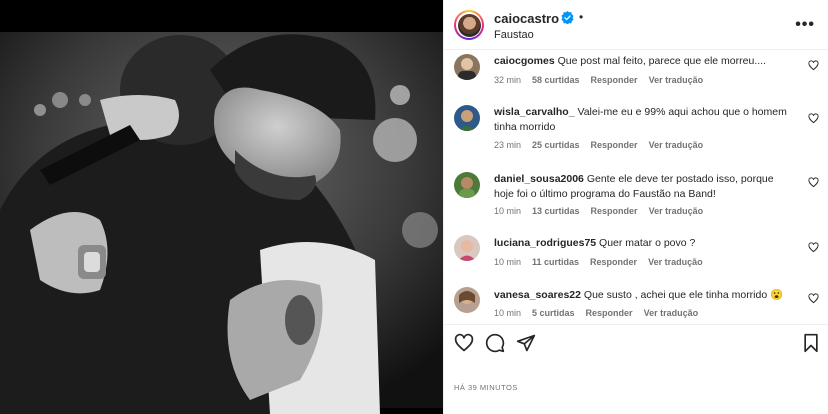  Describe the element at coordinates (507, 145) in the screenshot. I see `comment-time: 23 min` at that location.